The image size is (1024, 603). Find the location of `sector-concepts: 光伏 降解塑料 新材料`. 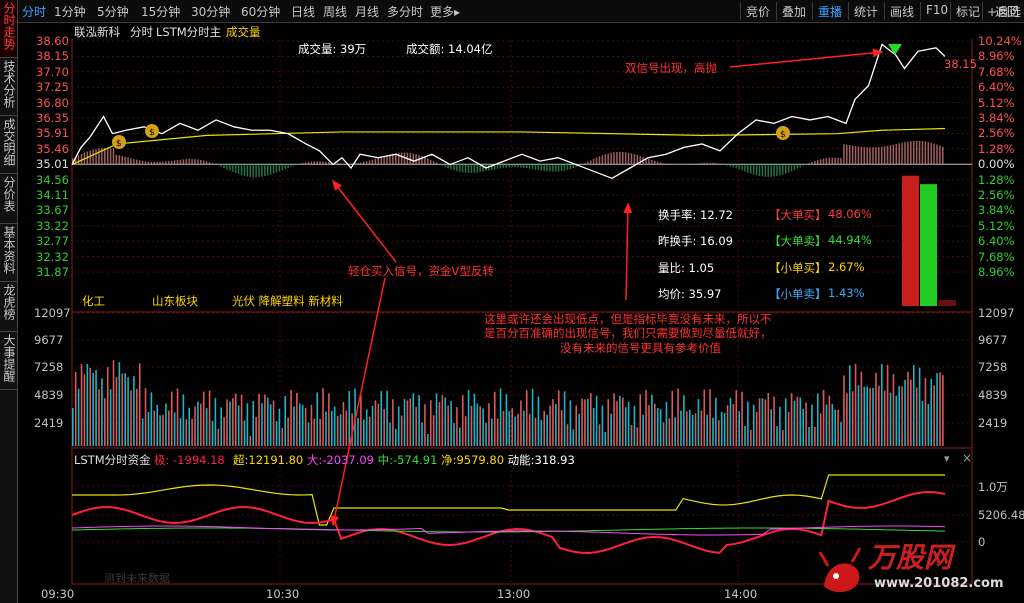

sector-concepts: 光伏 降解塑料 新材料 is located at coordinates (287, 301).